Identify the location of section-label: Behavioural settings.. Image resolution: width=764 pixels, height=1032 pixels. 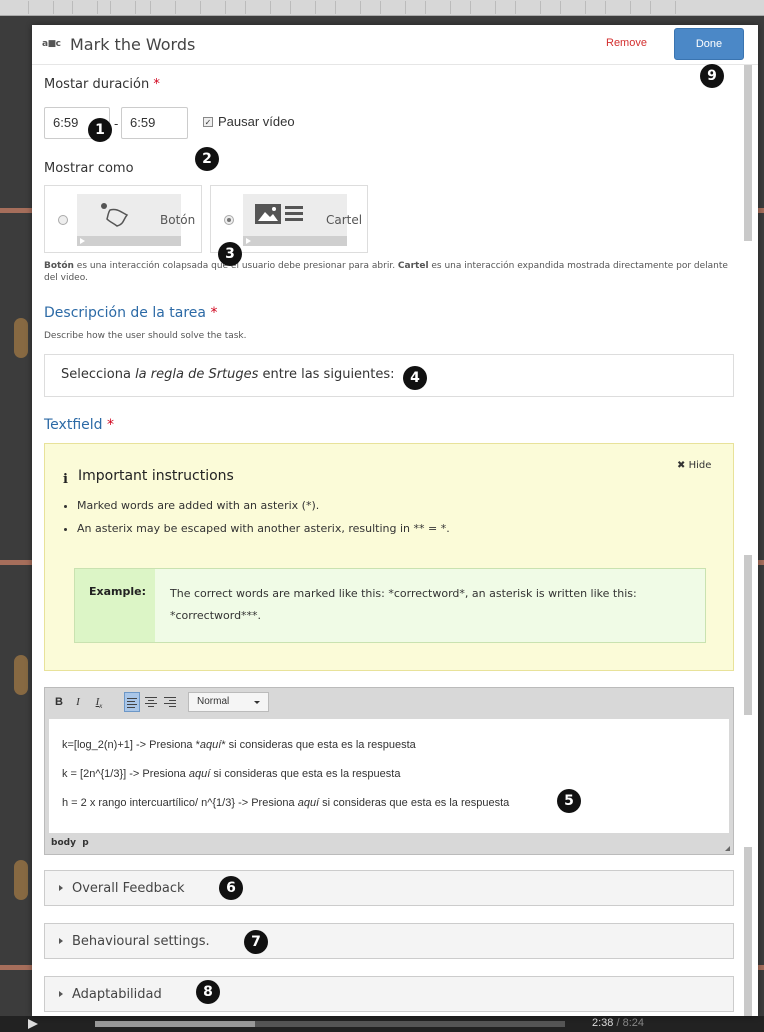
(141, 941).